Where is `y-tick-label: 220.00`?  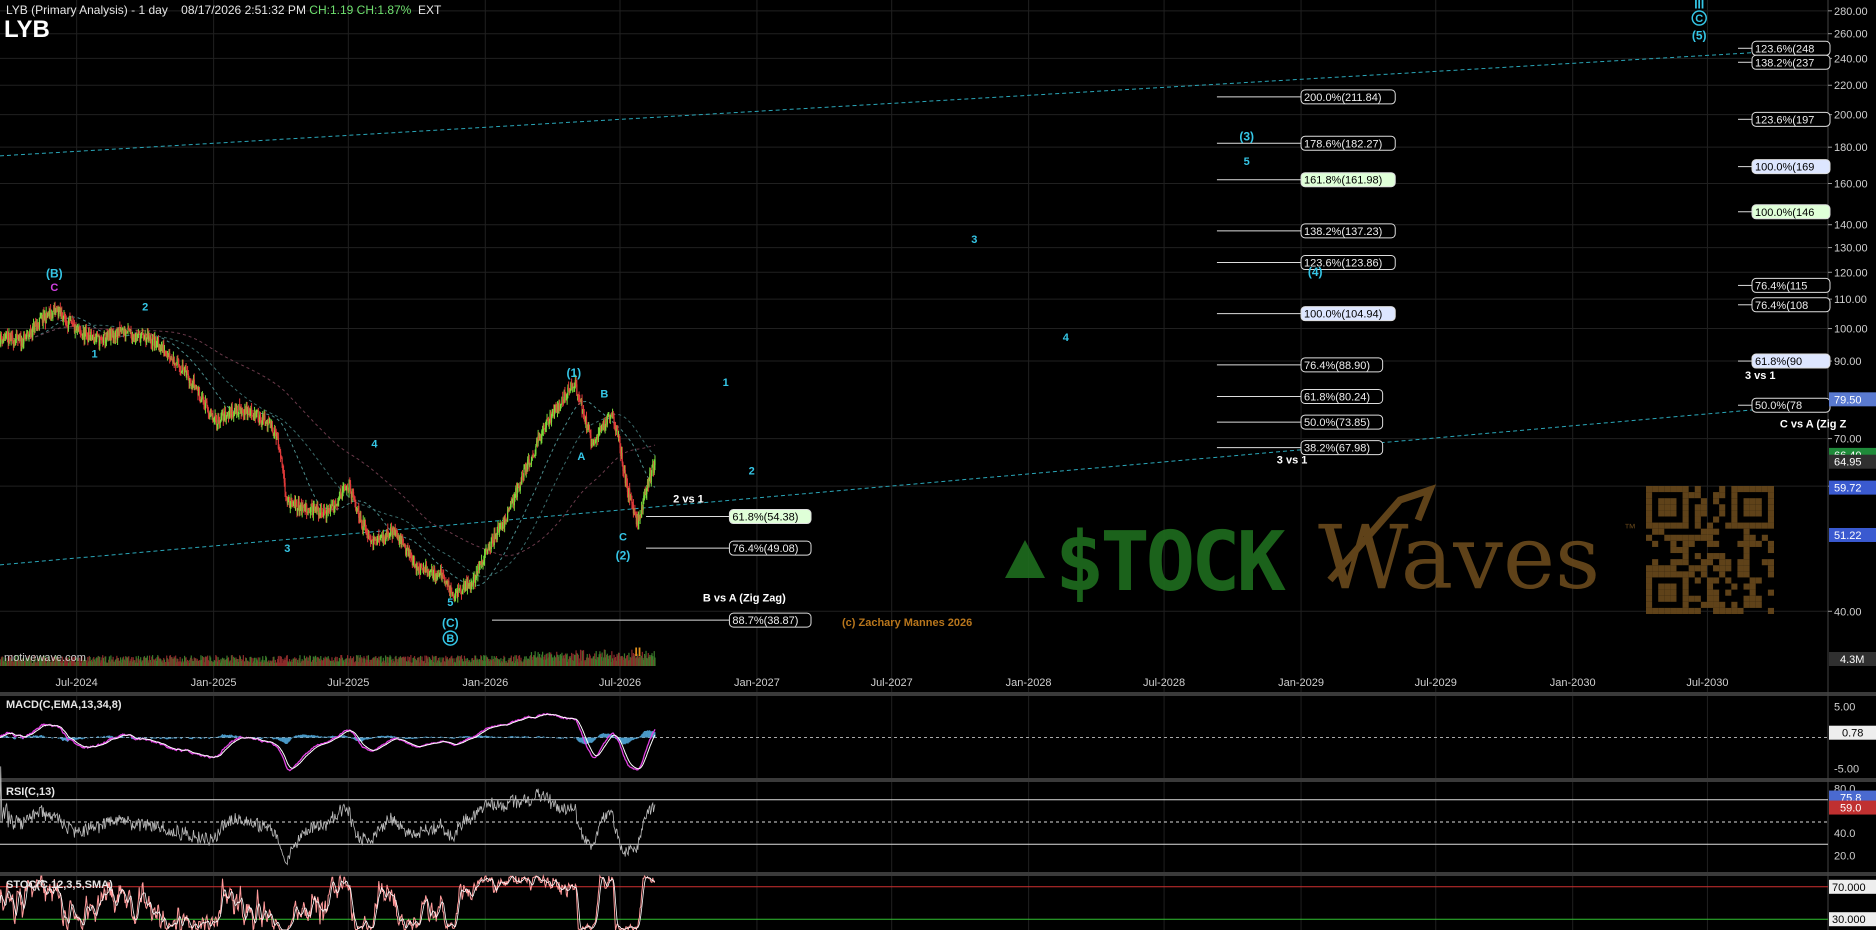 y-tick-label: 220.00 is located at coordinates (1851, 86).